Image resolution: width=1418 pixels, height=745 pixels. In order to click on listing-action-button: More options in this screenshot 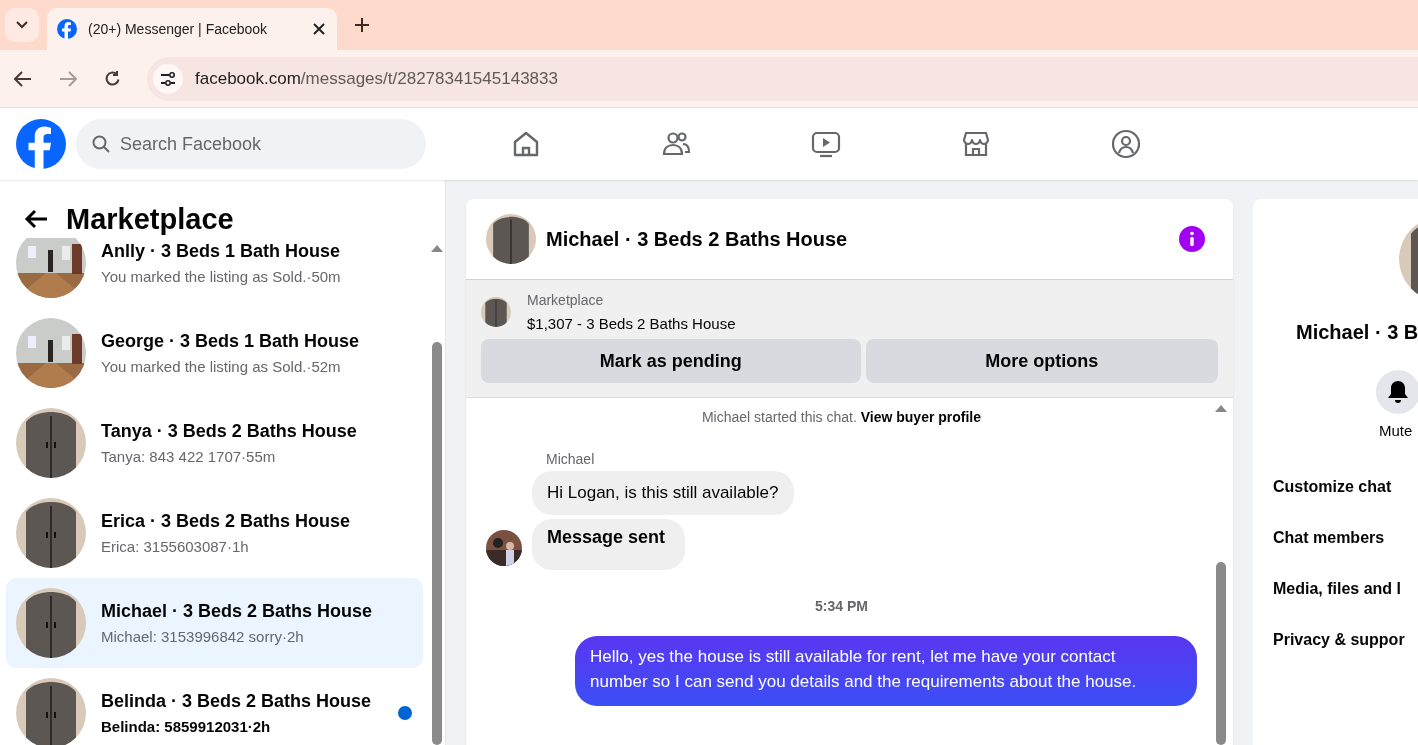, I will do `click(1041, 361)`.